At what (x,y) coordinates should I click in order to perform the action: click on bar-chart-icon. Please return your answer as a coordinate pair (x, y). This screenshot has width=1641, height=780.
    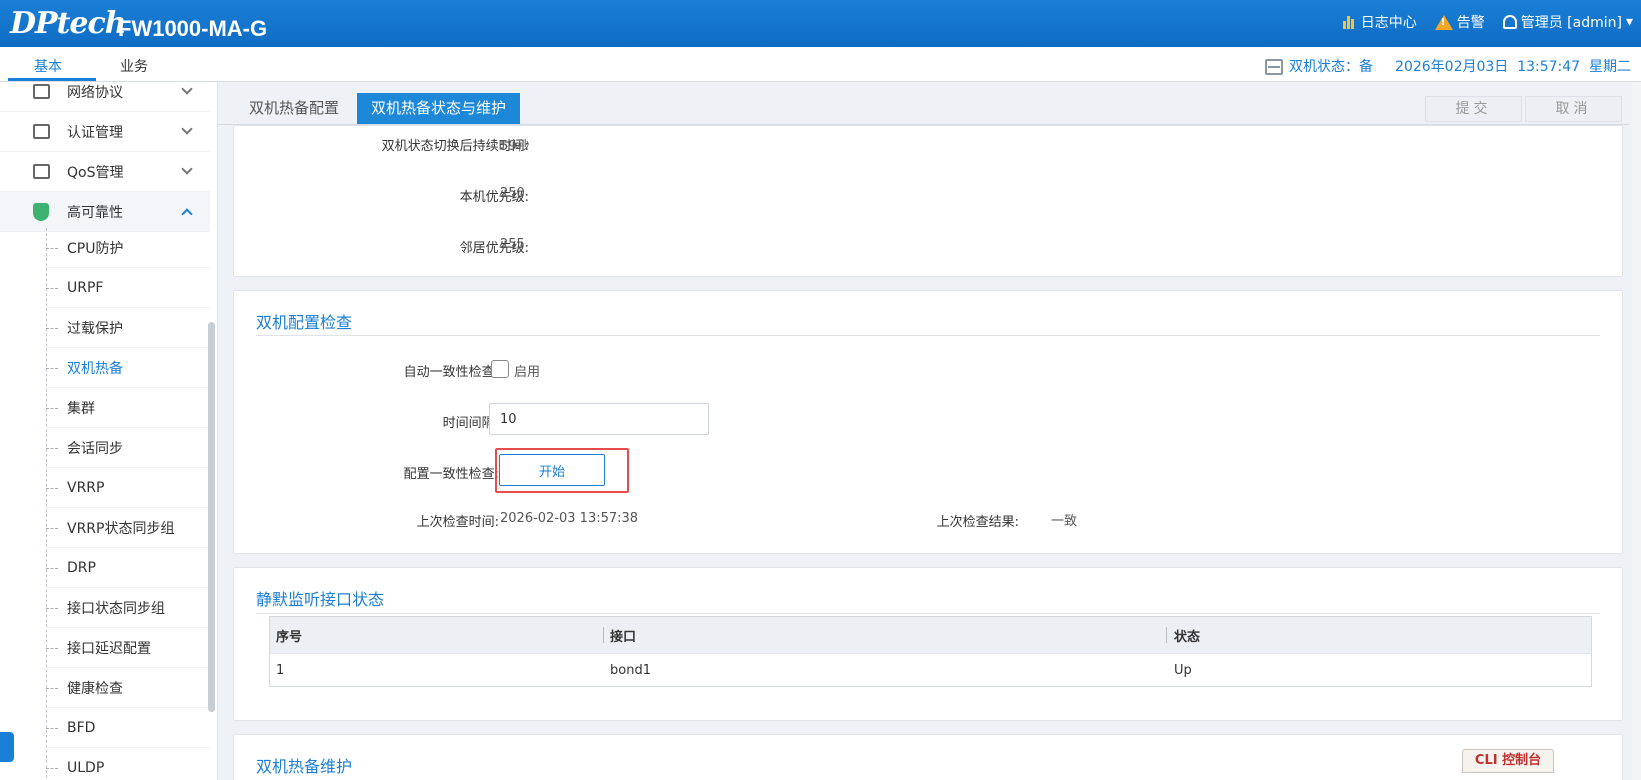
    Looking at the image, I should click on (1349, 22).